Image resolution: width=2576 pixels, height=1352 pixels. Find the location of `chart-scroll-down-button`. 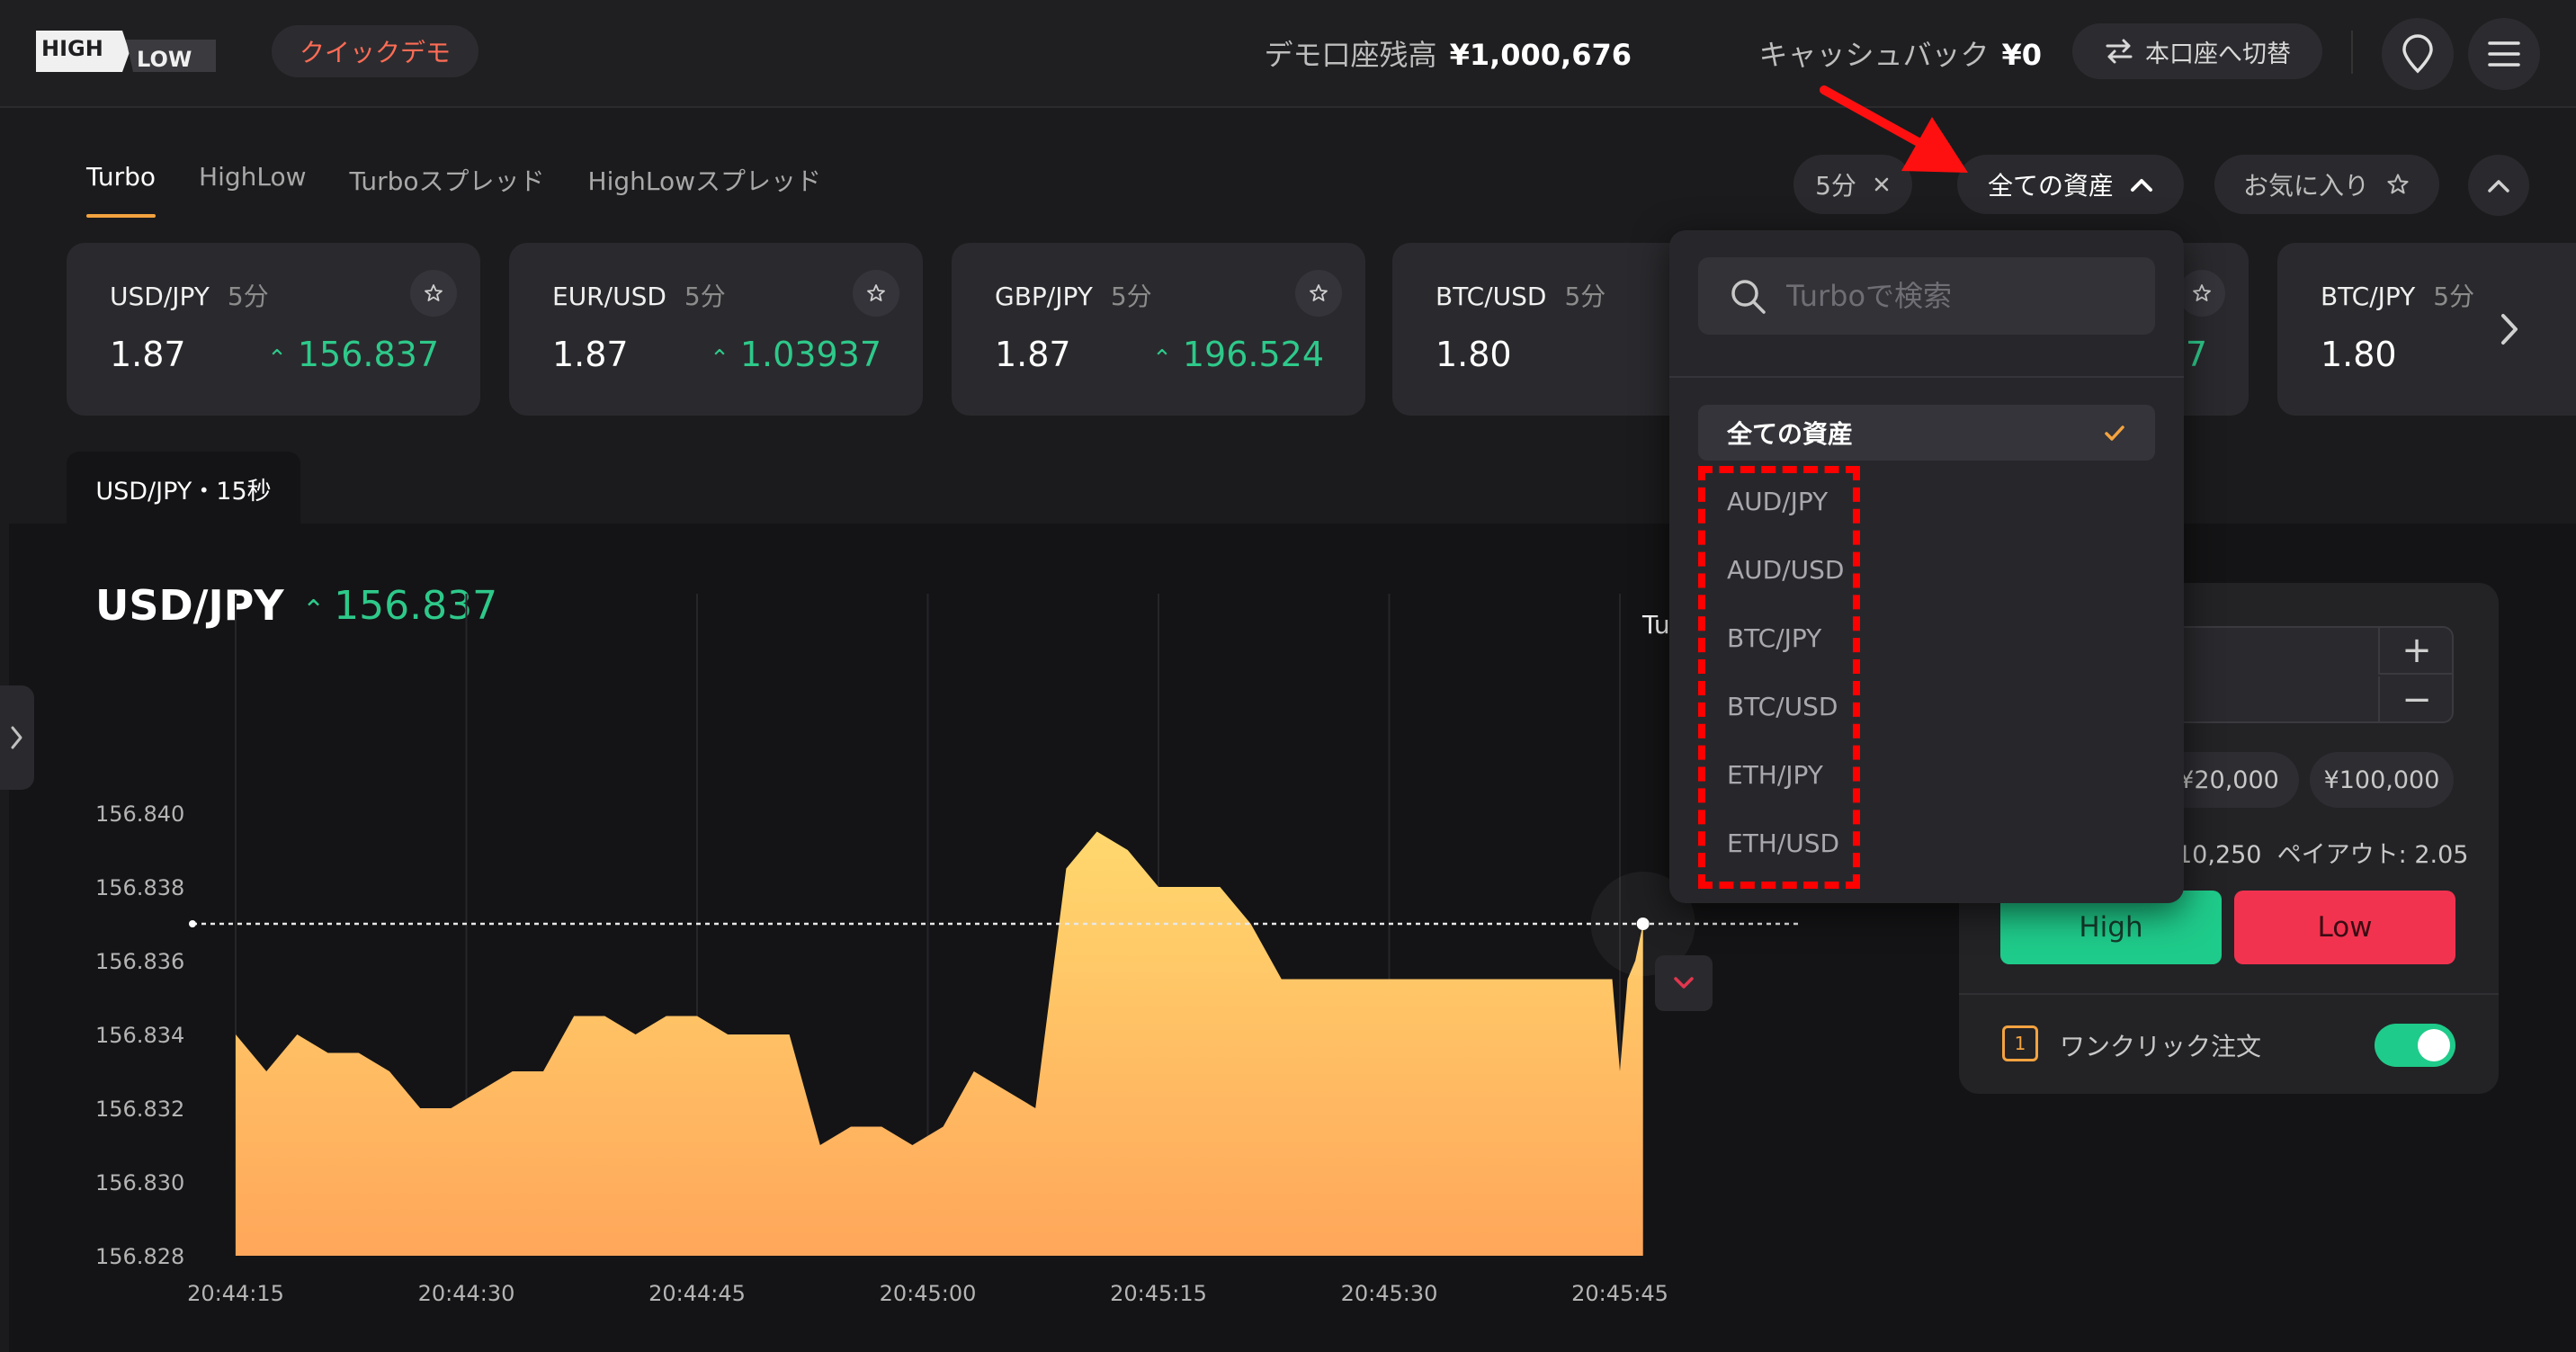

chart-scroll-down-button is located at coordinates (1684, 983).